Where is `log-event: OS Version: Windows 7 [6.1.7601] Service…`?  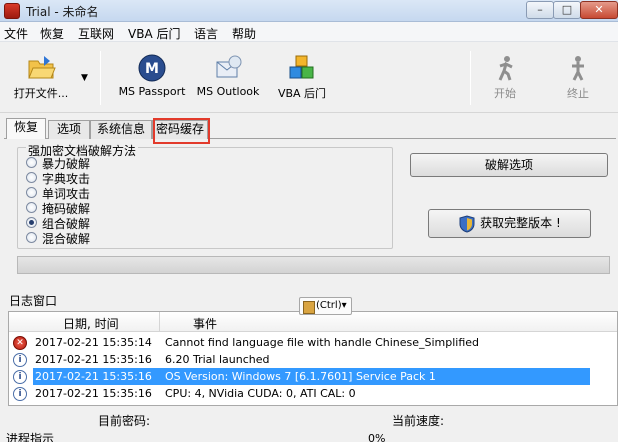
log-event: OS Version: Windows 7 [6.1.7601] Service… is located at coordinates (300, 376).